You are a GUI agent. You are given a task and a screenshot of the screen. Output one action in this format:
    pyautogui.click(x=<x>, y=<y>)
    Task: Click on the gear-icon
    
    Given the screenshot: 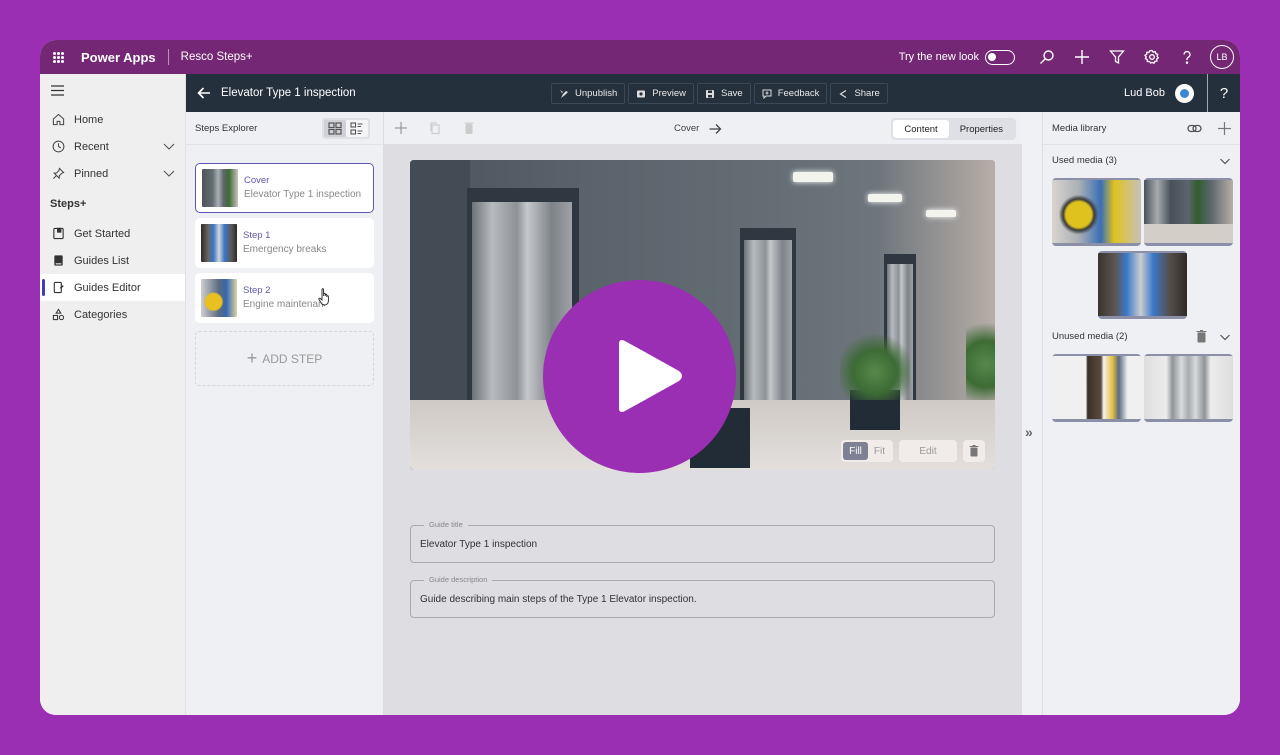 What is the action you would take?
    pyautogui.click(x=1151, y=57)
    